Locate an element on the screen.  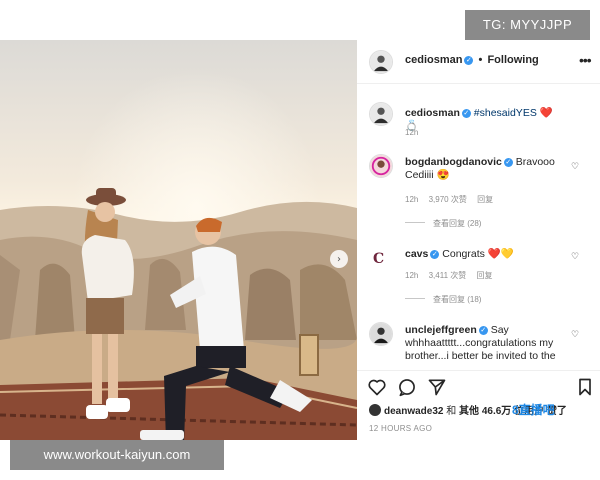
author-line: cediosman ✓ • Following is located at coordinates (472, 60).